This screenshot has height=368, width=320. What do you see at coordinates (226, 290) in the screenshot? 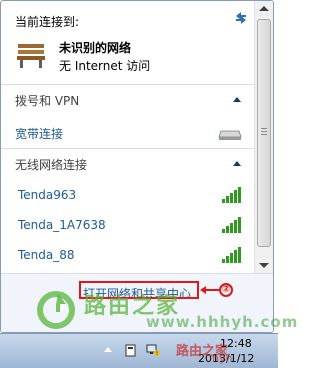
I see `callout-number: ②` at bounding box center [226, 290].